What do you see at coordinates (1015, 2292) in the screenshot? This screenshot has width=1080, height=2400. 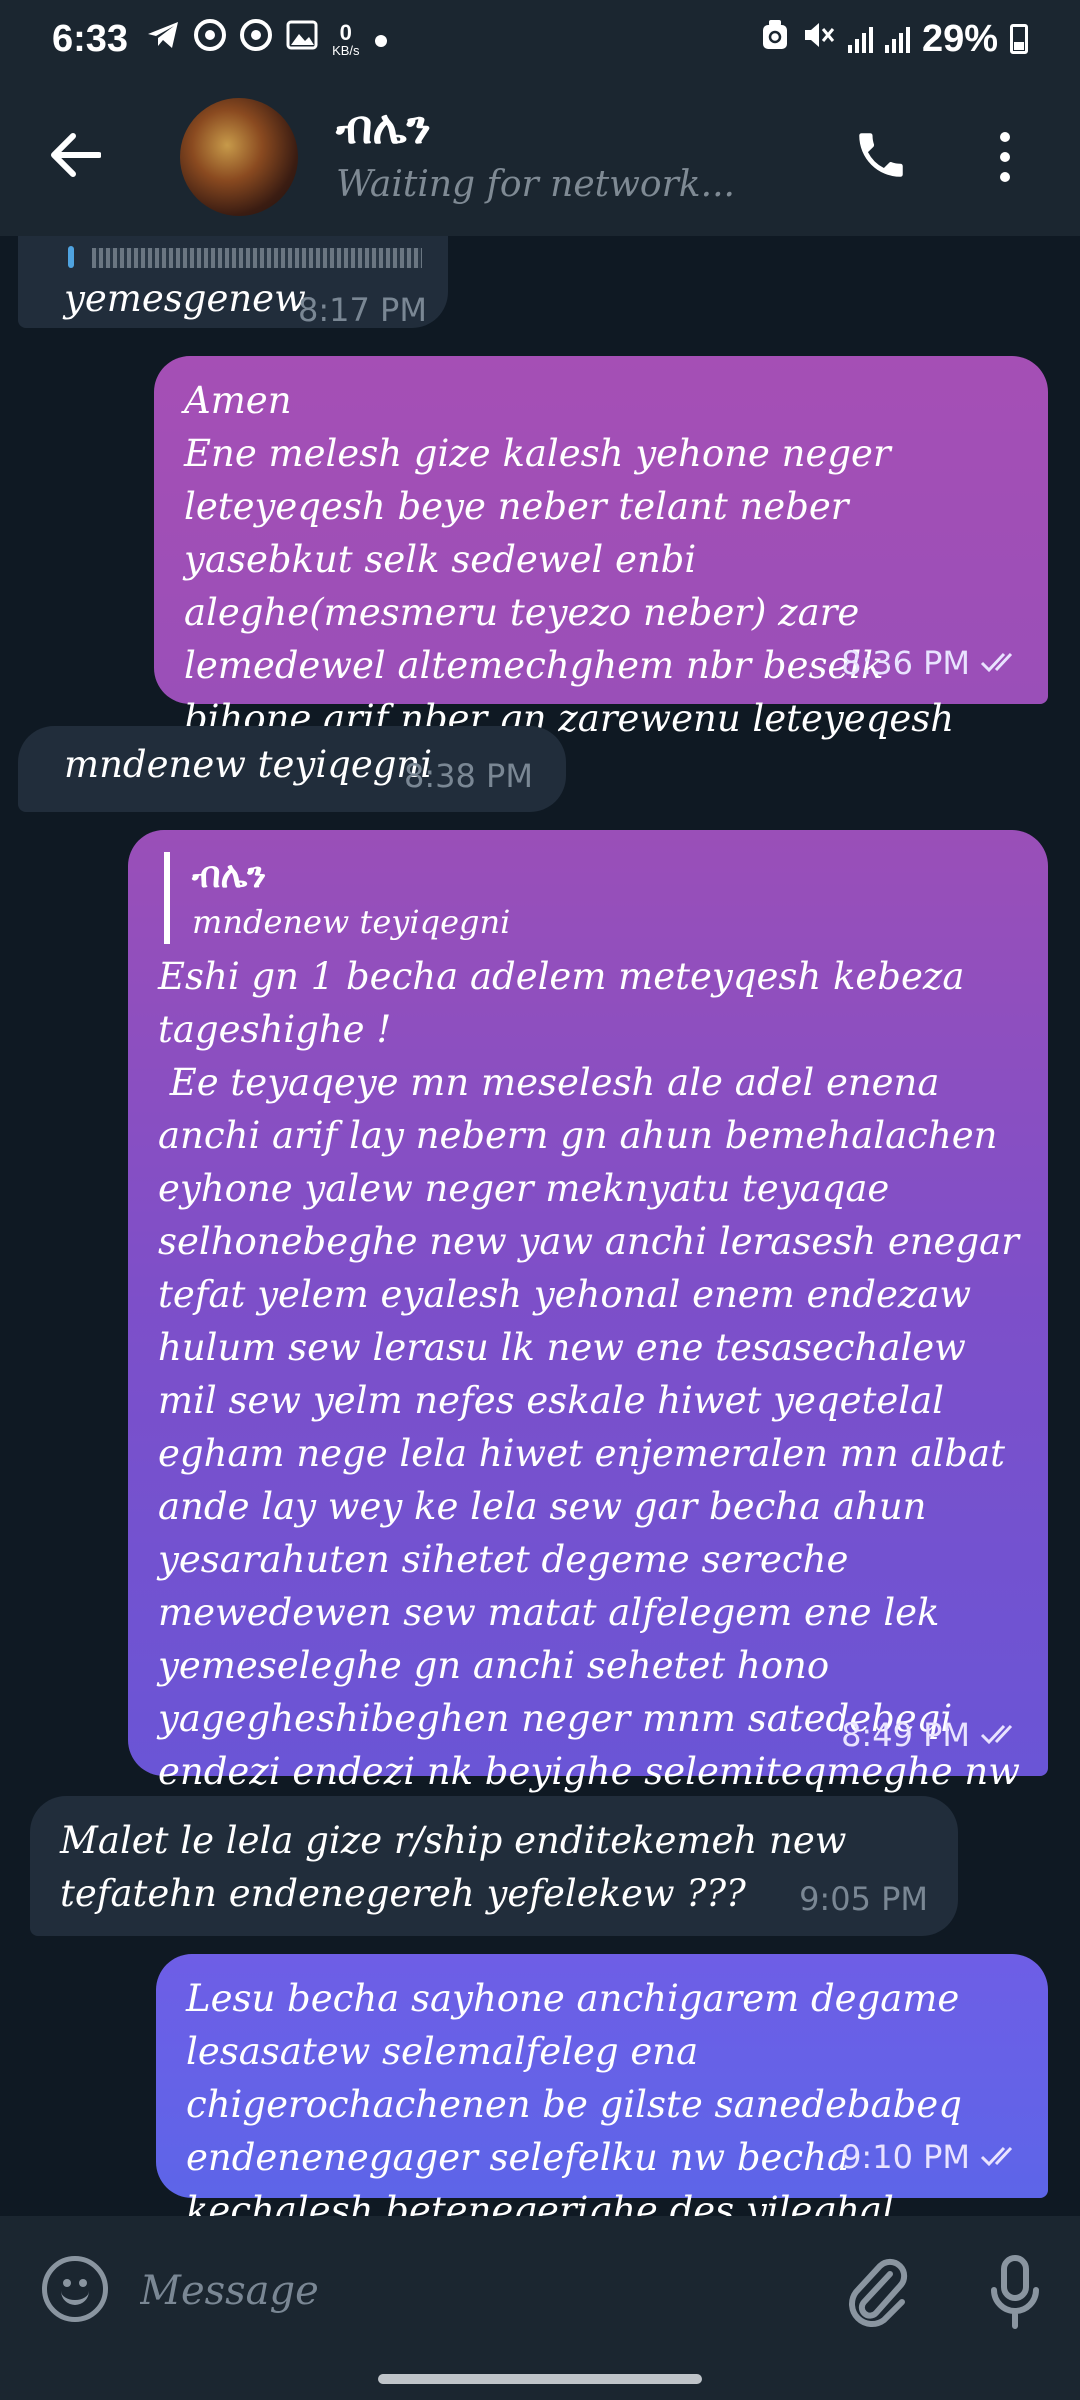 I see `mic-button` at bounding box center [1015, 2292].